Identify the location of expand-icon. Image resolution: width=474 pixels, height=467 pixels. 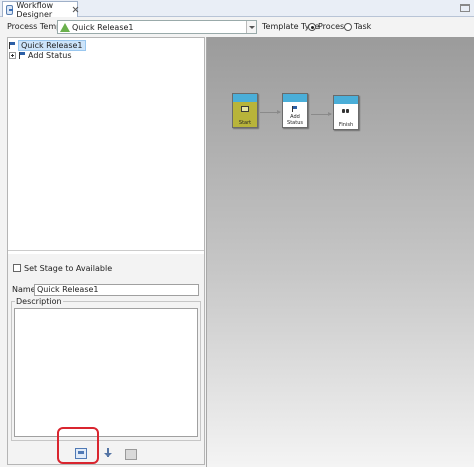
(12, 55).